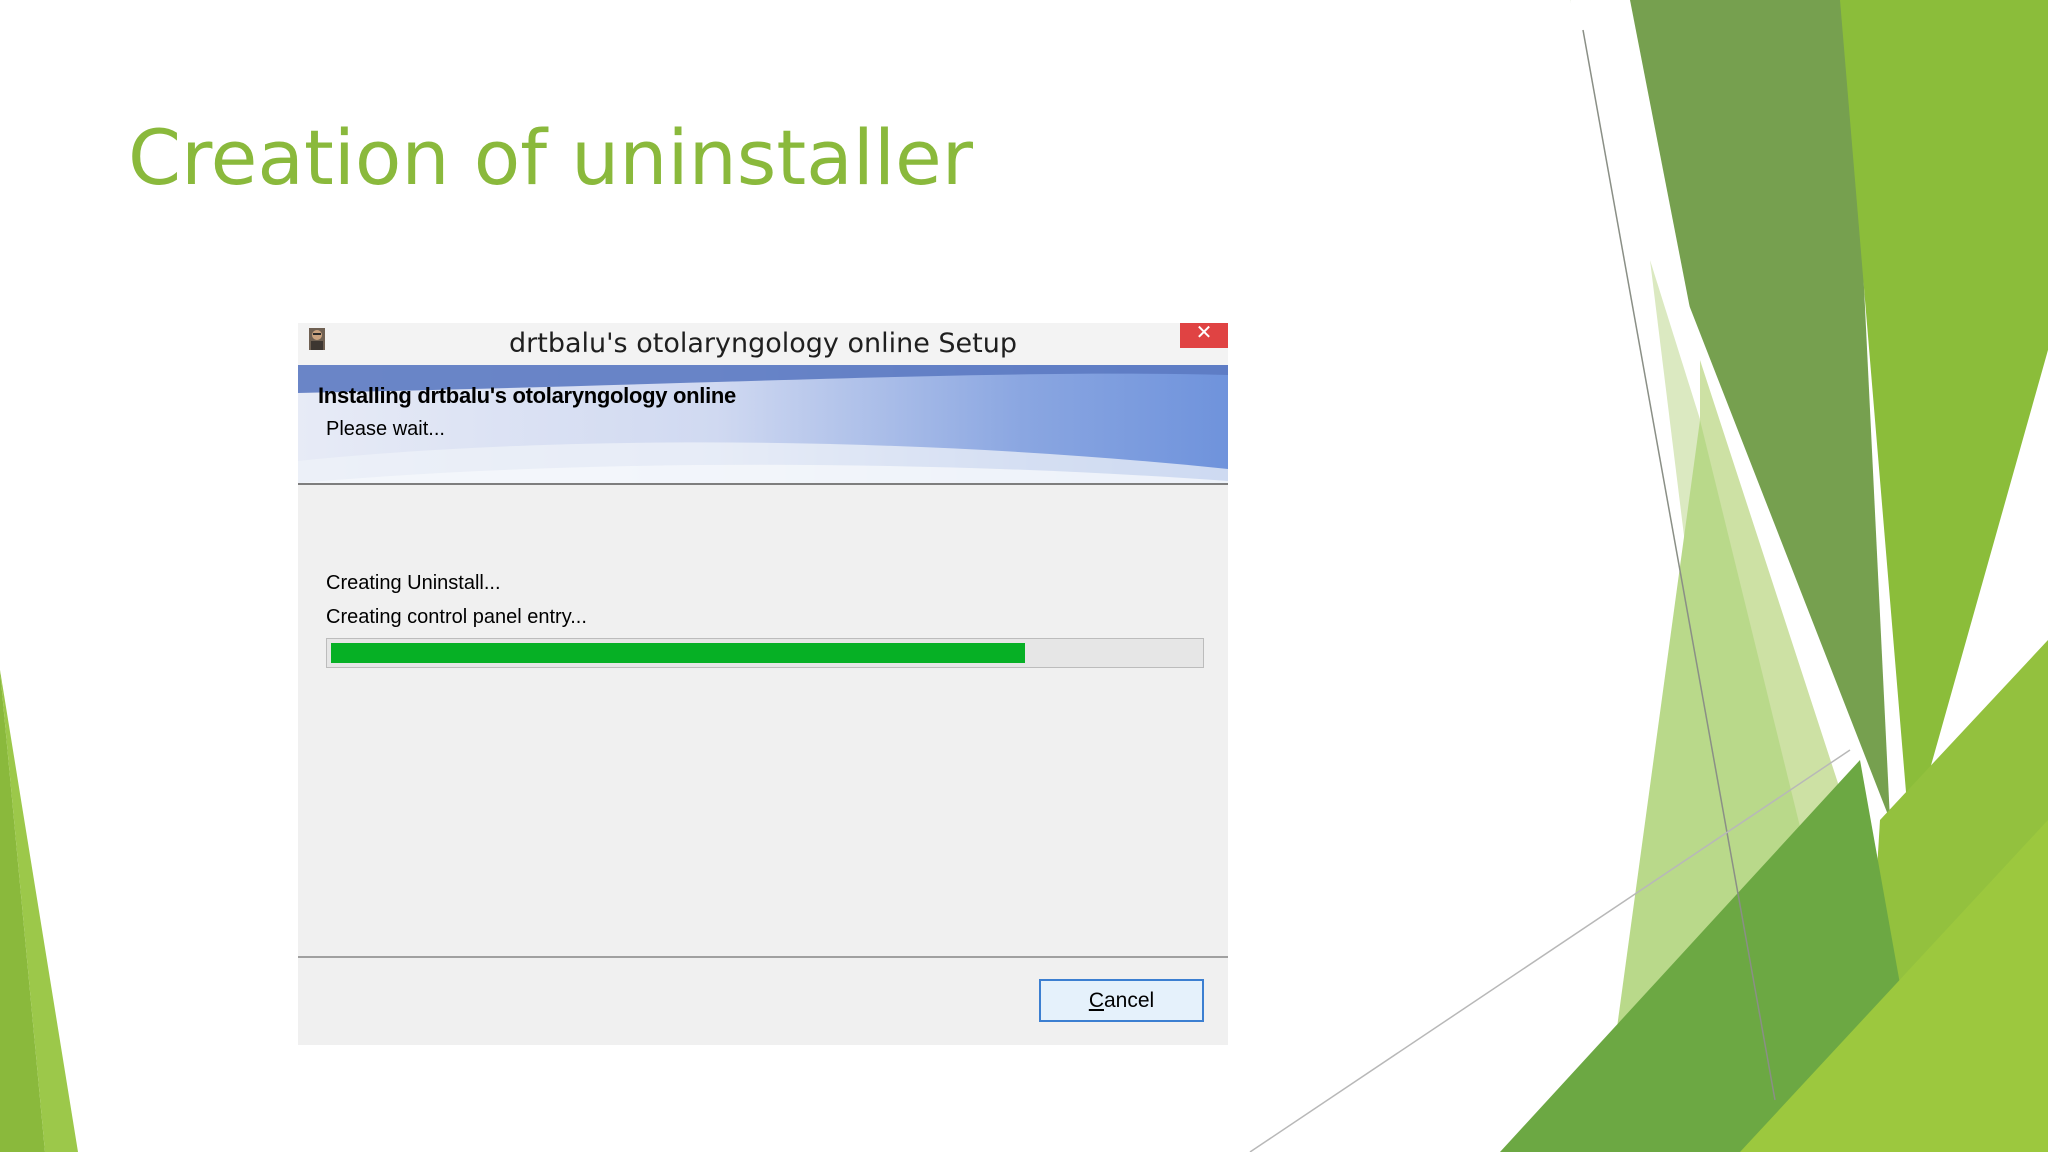  I want to click on close-button: ✕, so click(1204, 334).